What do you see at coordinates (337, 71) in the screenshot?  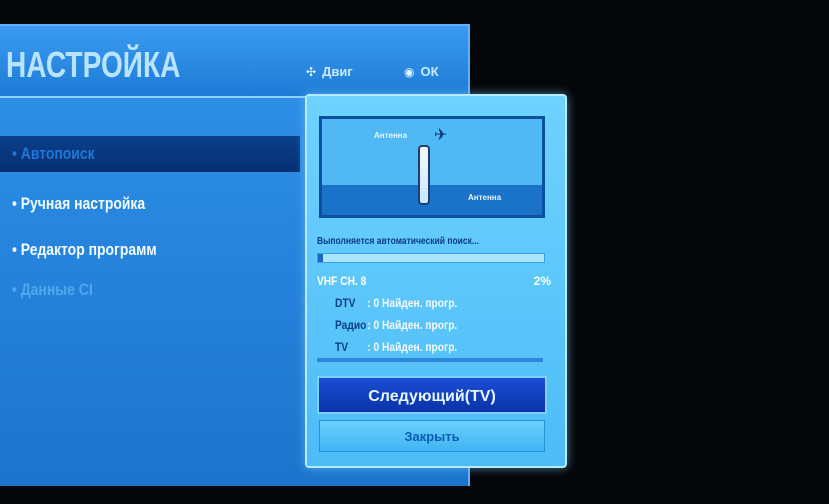 I see `move-hint-label: Двиг` at bounding box center [337, 71].